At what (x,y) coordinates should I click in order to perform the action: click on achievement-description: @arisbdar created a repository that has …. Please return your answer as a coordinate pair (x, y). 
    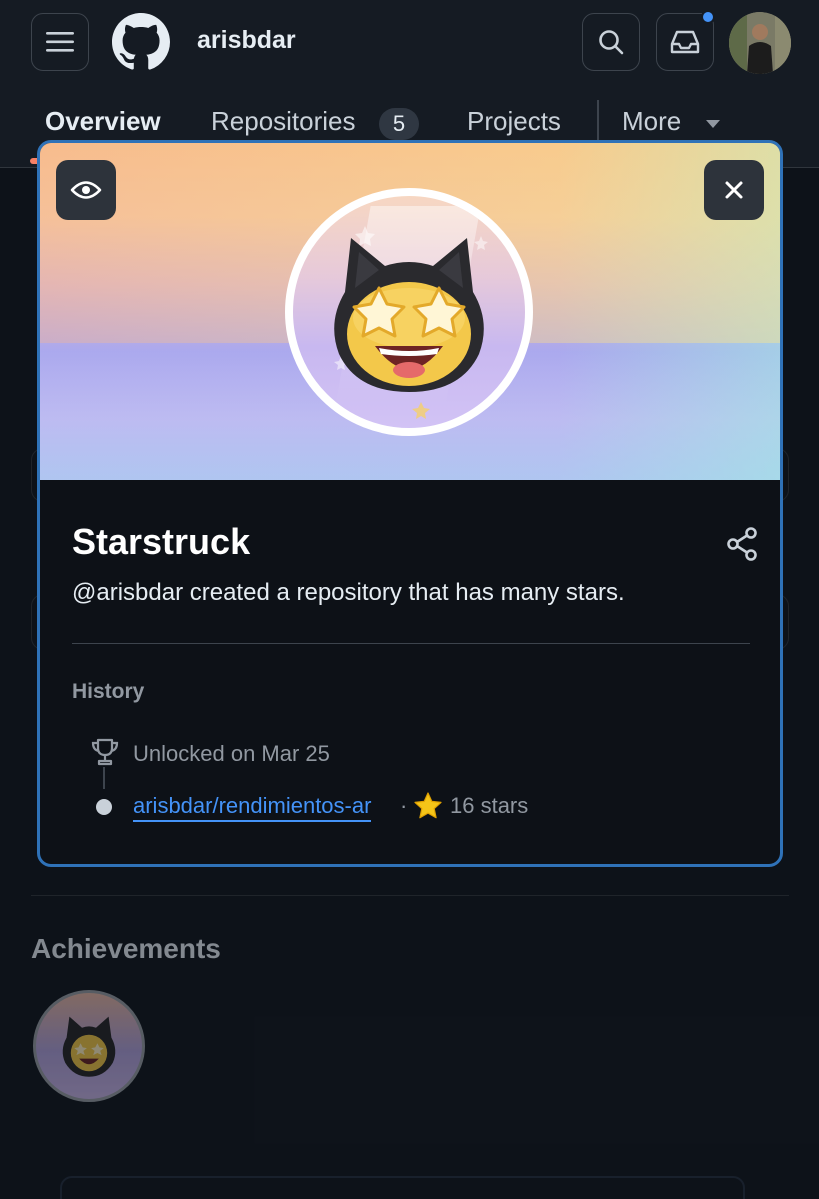
    Looking at the image, I should click on (348, 592).